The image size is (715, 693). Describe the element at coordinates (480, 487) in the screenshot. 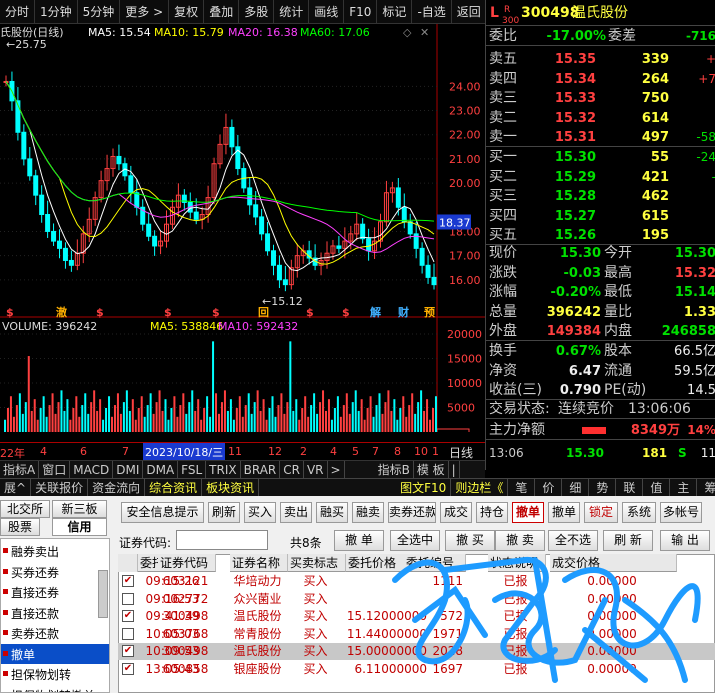

I see `bottom-tab-6: 则边栏《` at that location.